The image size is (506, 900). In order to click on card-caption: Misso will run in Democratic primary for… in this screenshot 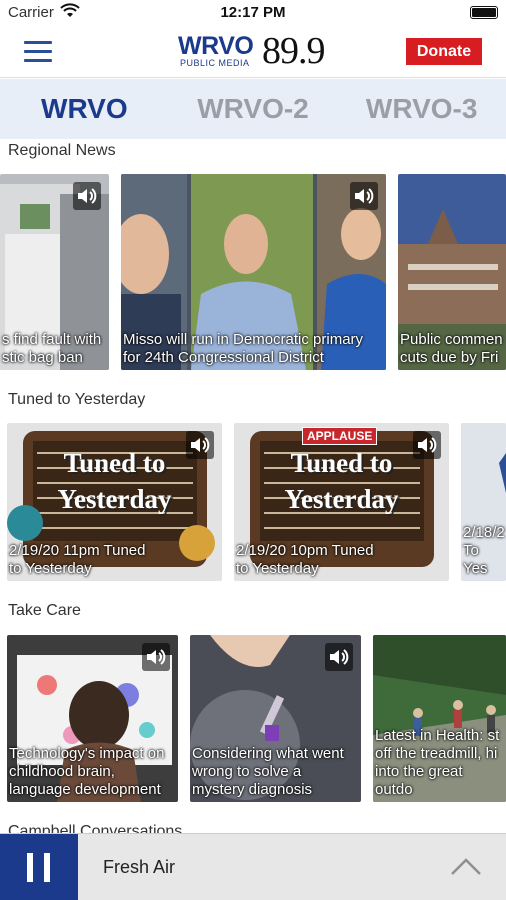, I will do `click(243, 348)`.